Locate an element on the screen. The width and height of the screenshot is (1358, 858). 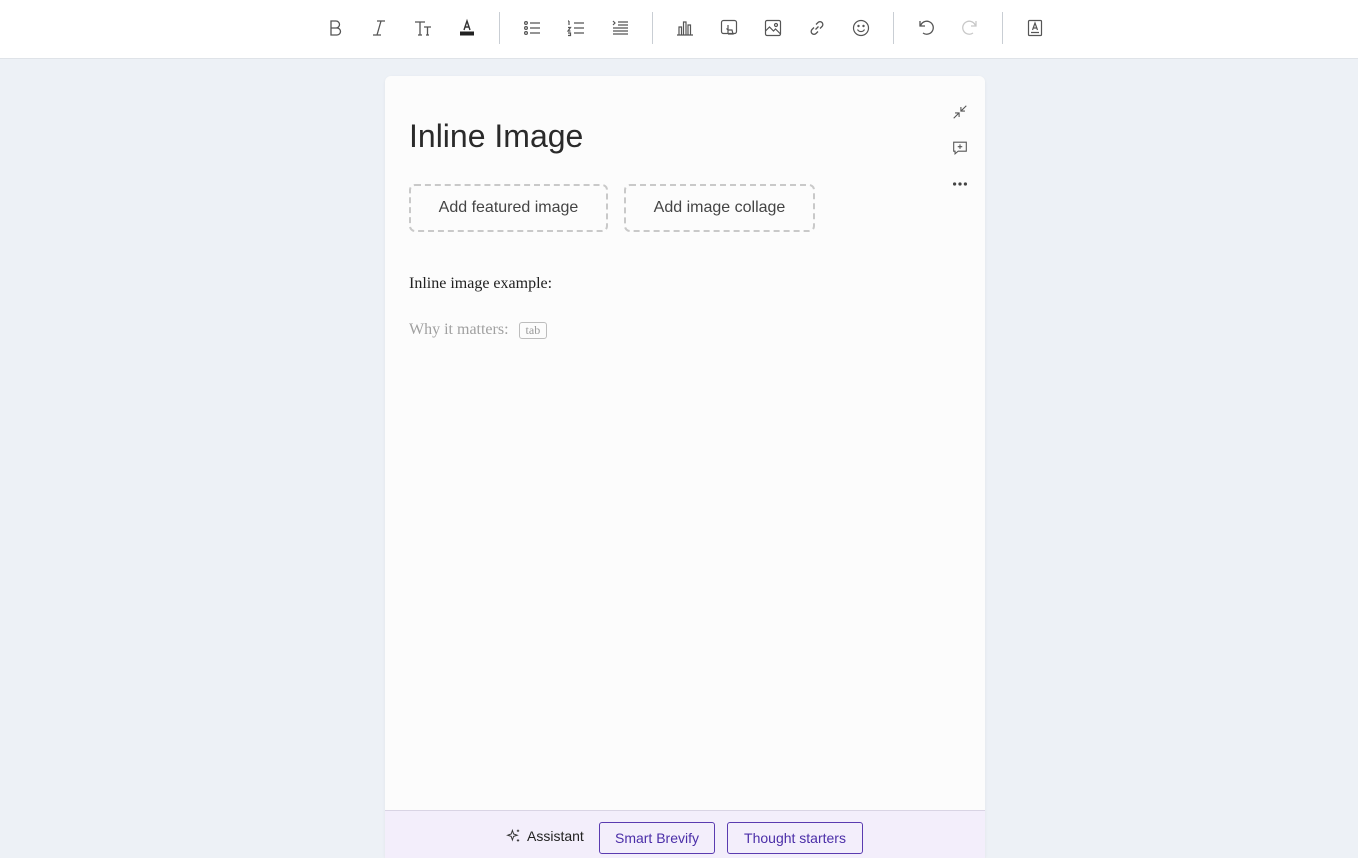
more-options-icon is located at coordinates (960, 184).